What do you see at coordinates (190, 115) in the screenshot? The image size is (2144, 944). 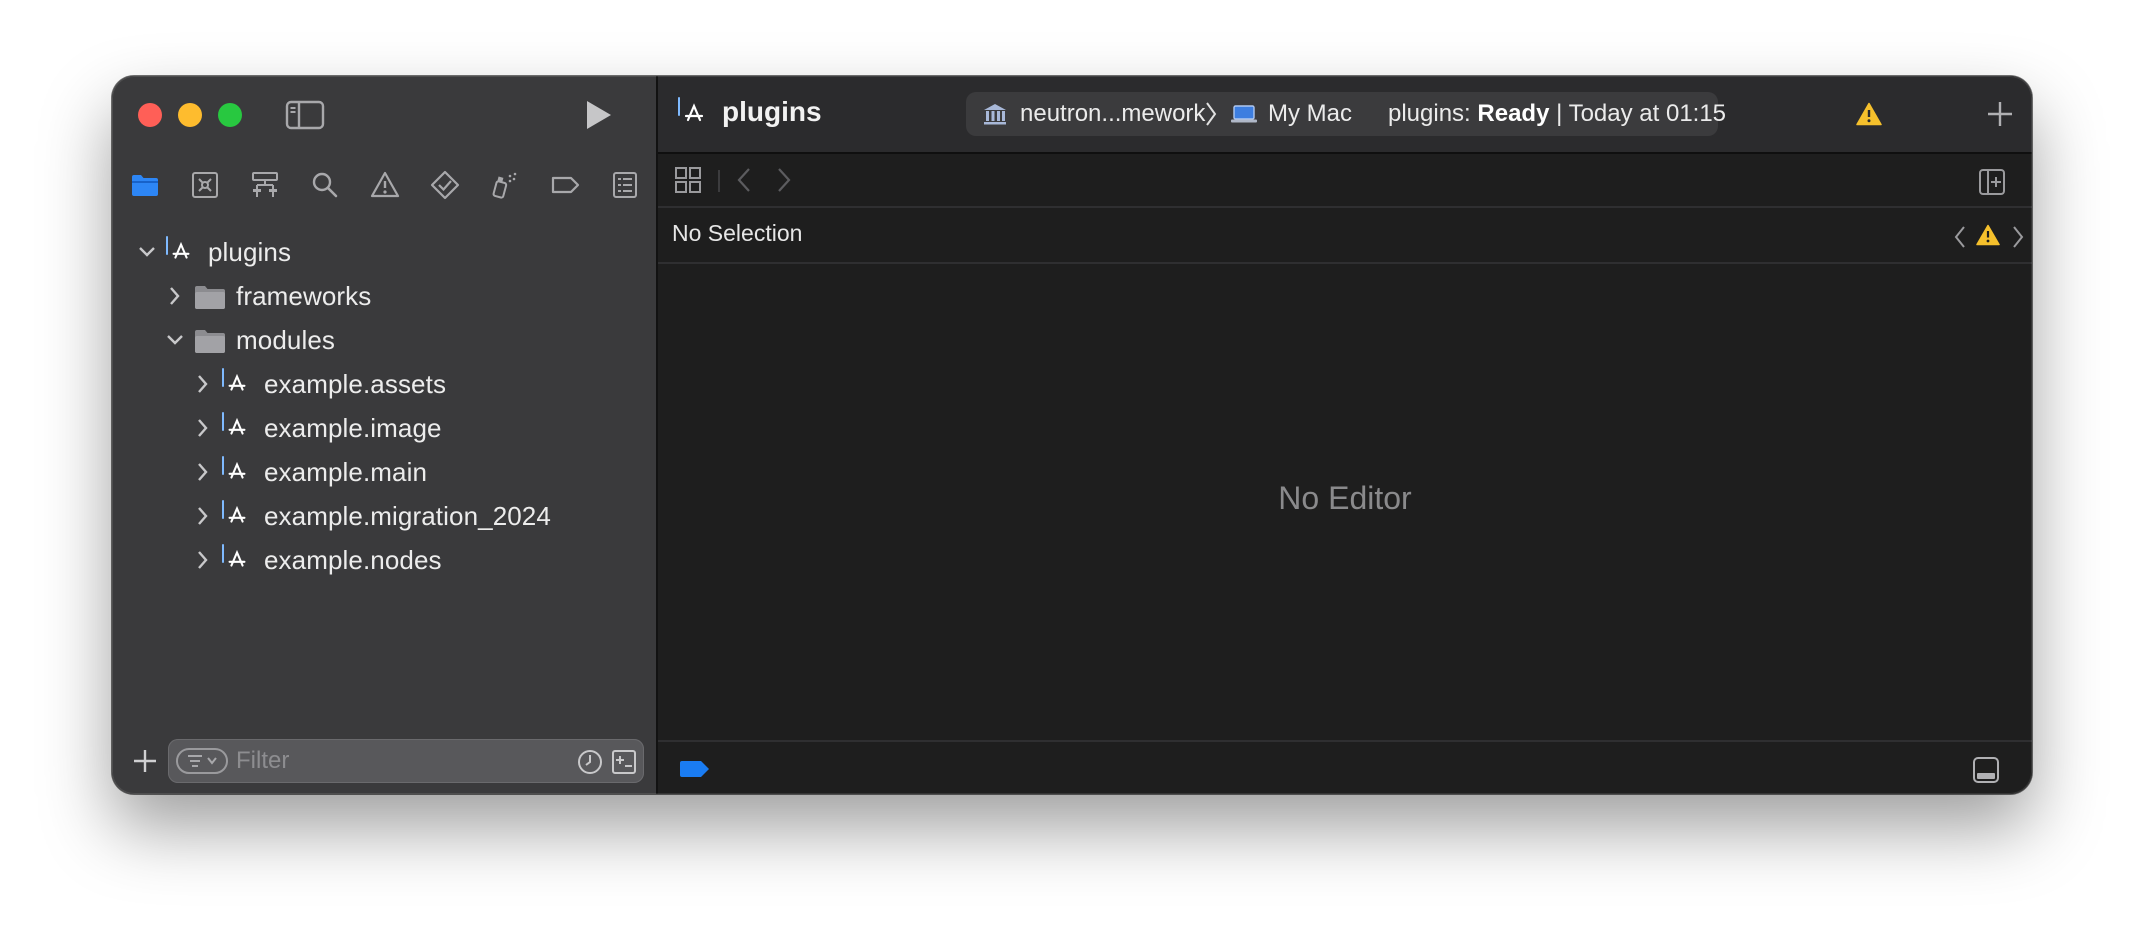 I see `minimize-window-button` at bounding box center [190, 115].